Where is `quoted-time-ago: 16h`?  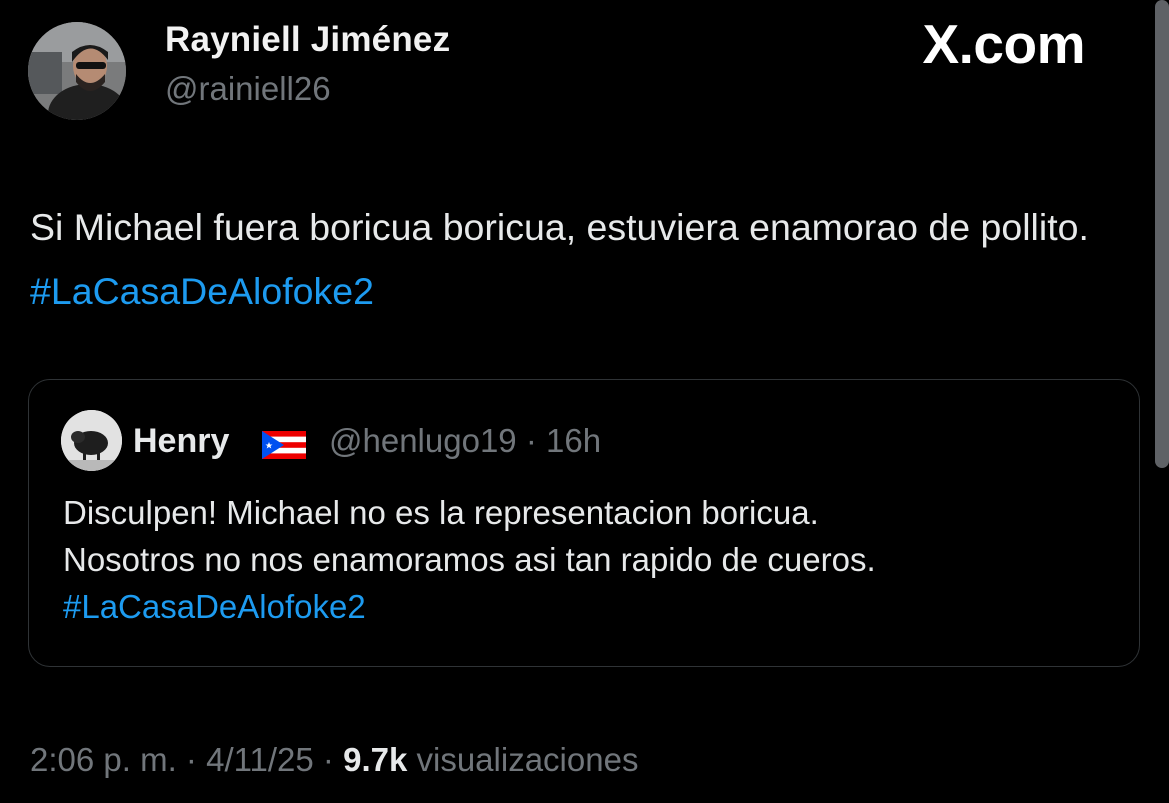
quoted-time-ago: 16h is located at coordinates (573, 440).